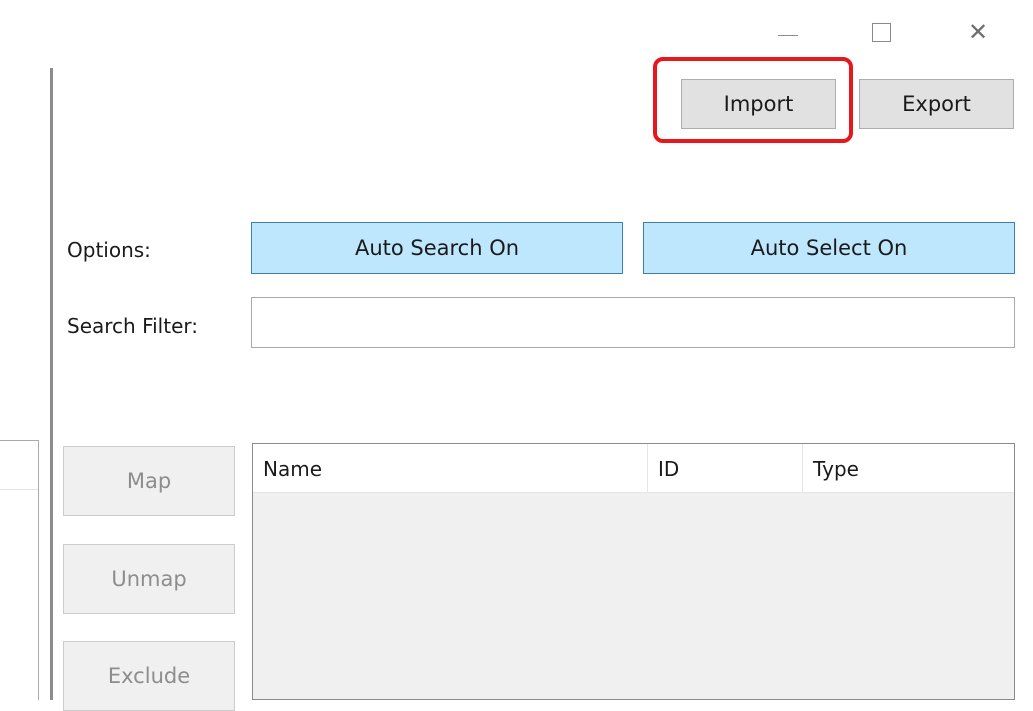  What do you see at coordinates (725, 468) in the screenshot?
I see `column-header-id: ID` at bounding box center [725, 468].